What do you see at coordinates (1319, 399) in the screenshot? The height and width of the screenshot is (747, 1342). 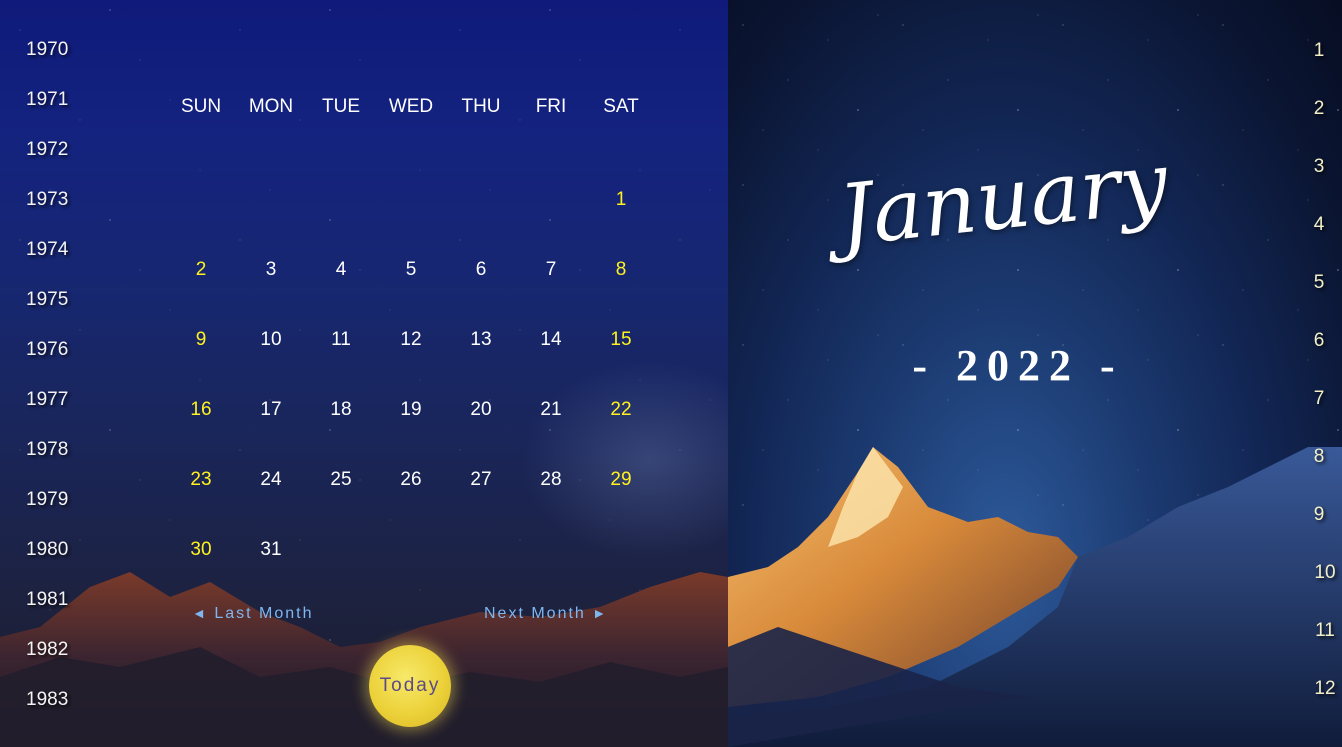 I see `month-item: 7` at bounding box center [1319, 399].